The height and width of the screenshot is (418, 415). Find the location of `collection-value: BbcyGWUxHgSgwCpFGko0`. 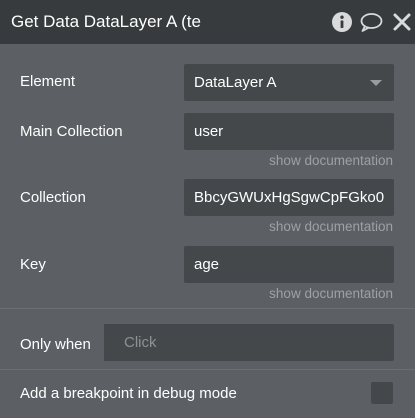

collection-value: BbcyGWUxHgSgwCpFGko0 is located at coordinates (289, 197).